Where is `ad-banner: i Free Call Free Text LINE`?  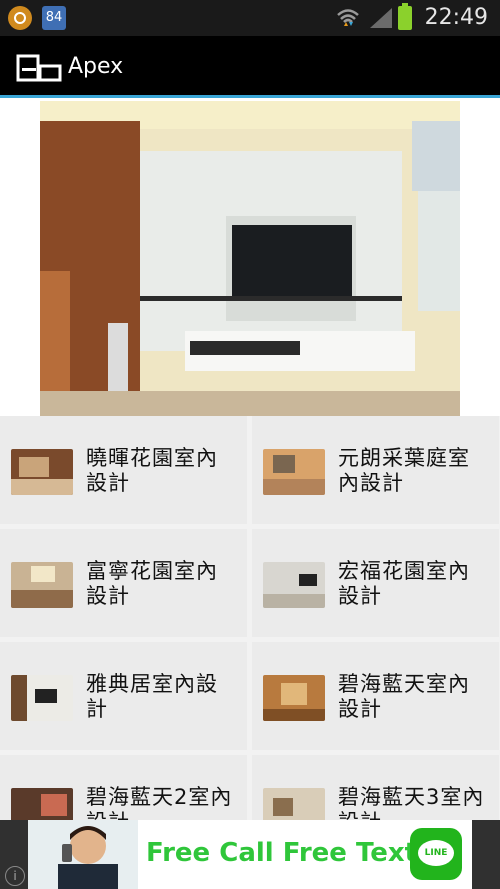
ad-banner: i Free Call Free Text LINE is located at coordinates (250, 854).